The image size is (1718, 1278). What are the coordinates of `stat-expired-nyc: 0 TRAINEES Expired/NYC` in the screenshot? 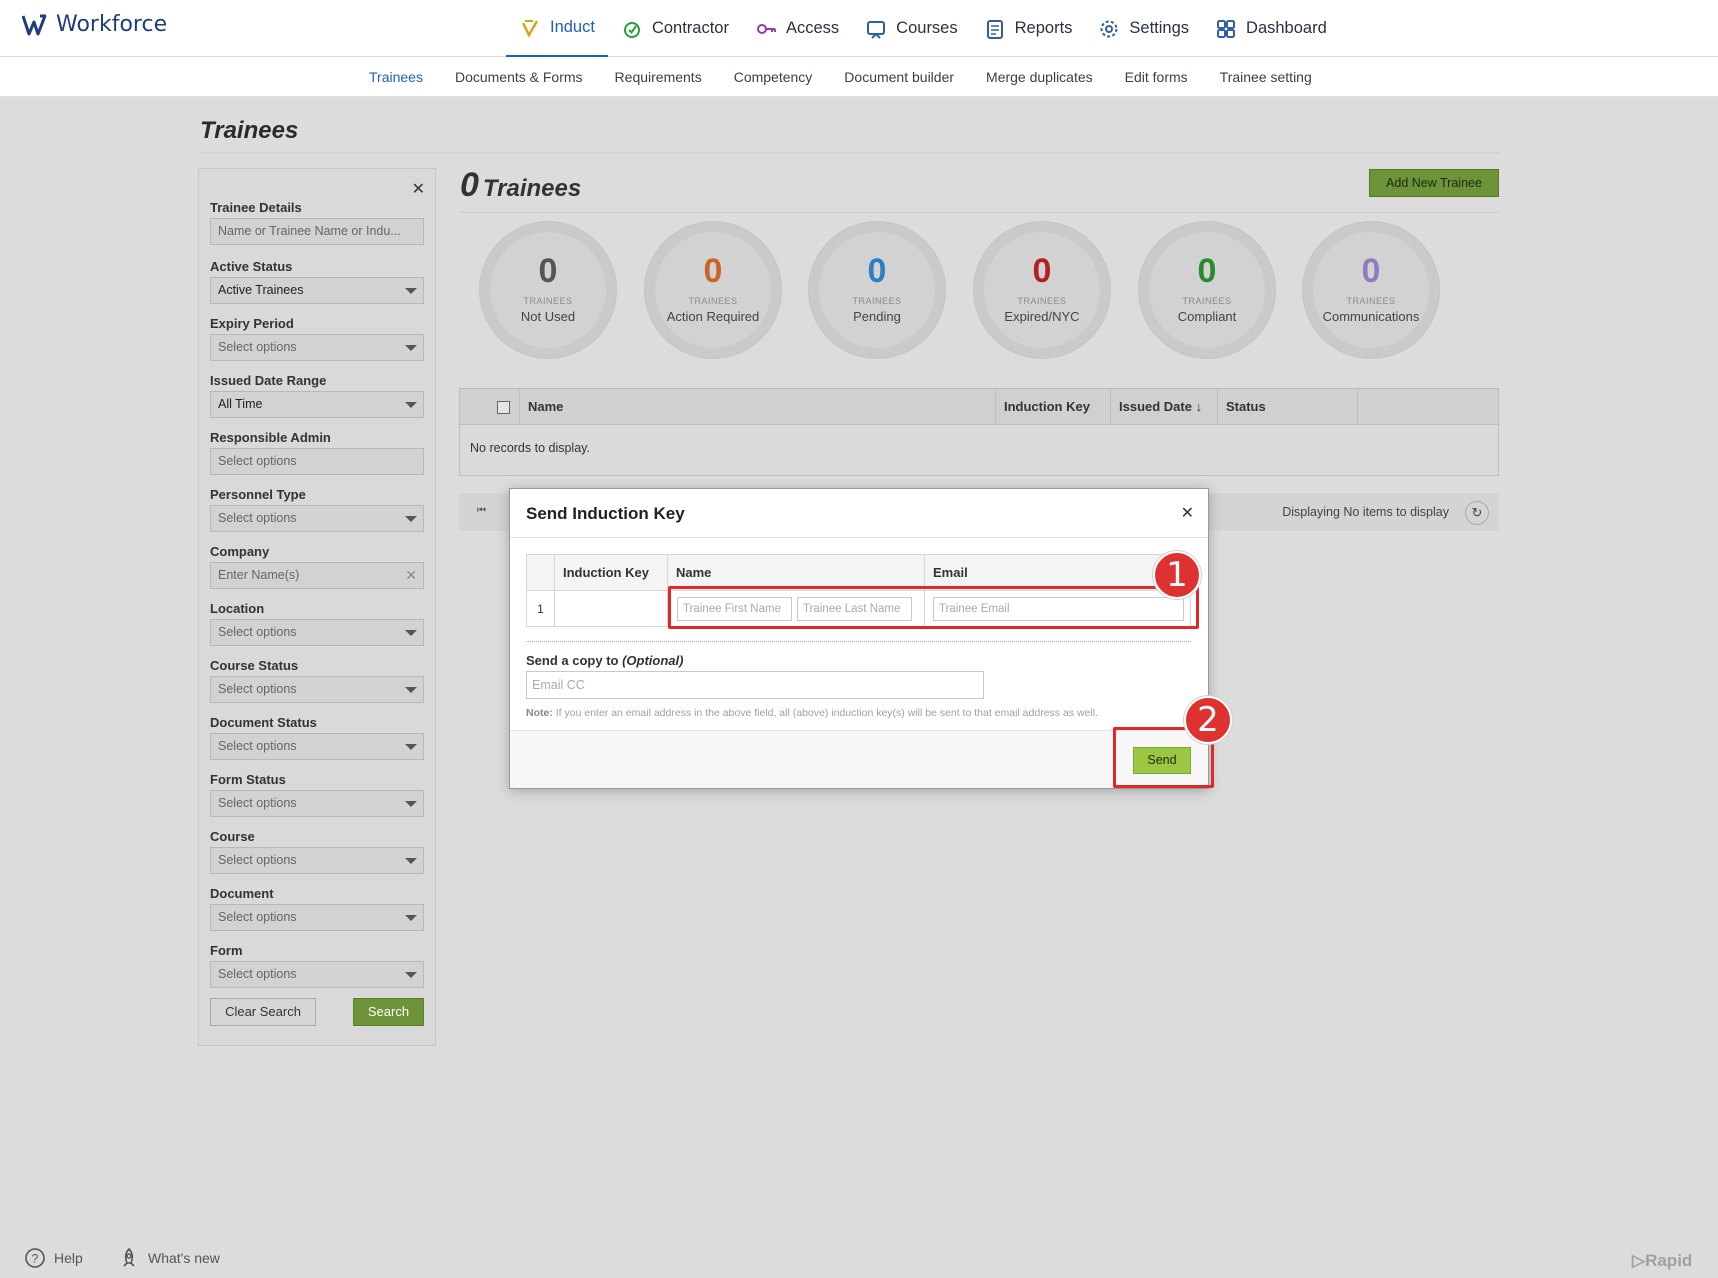 It's located at (1042, 290).